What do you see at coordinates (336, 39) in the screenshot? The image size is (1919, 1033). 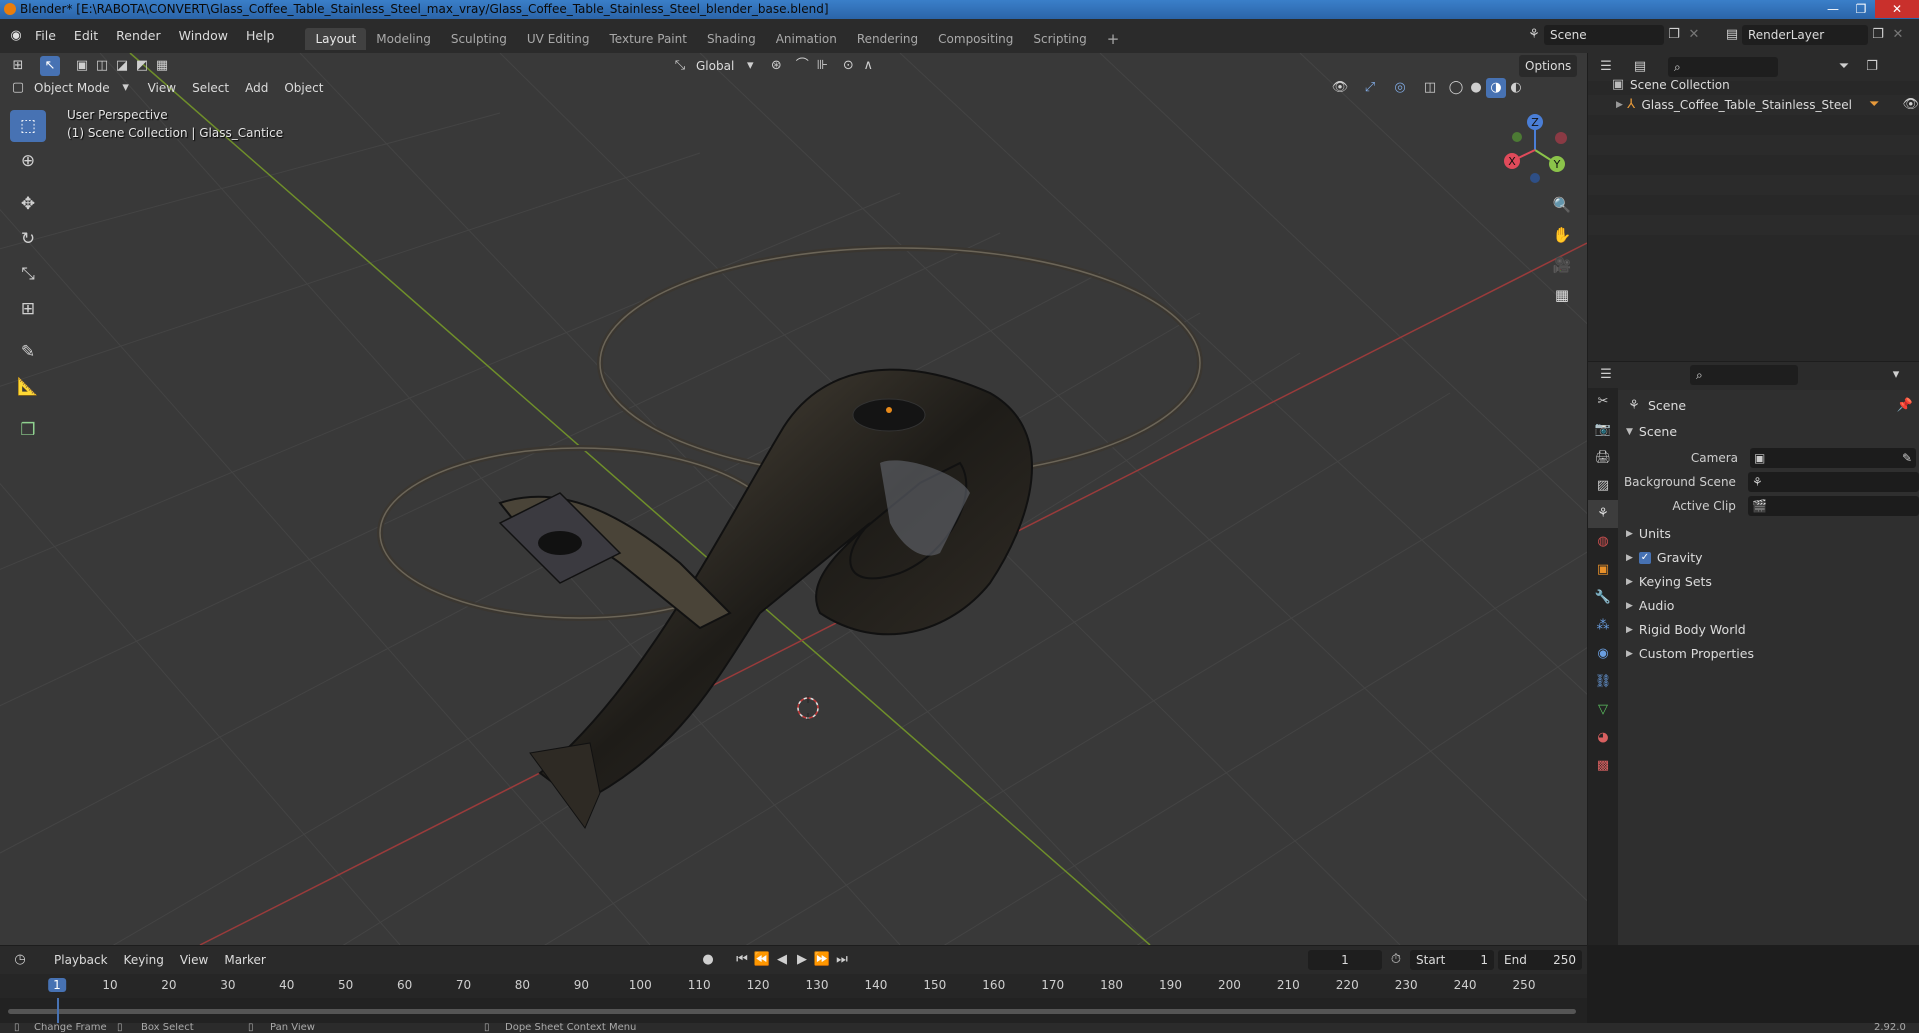 I see `tab-layout: Layout` at bounding box center [336, 39].